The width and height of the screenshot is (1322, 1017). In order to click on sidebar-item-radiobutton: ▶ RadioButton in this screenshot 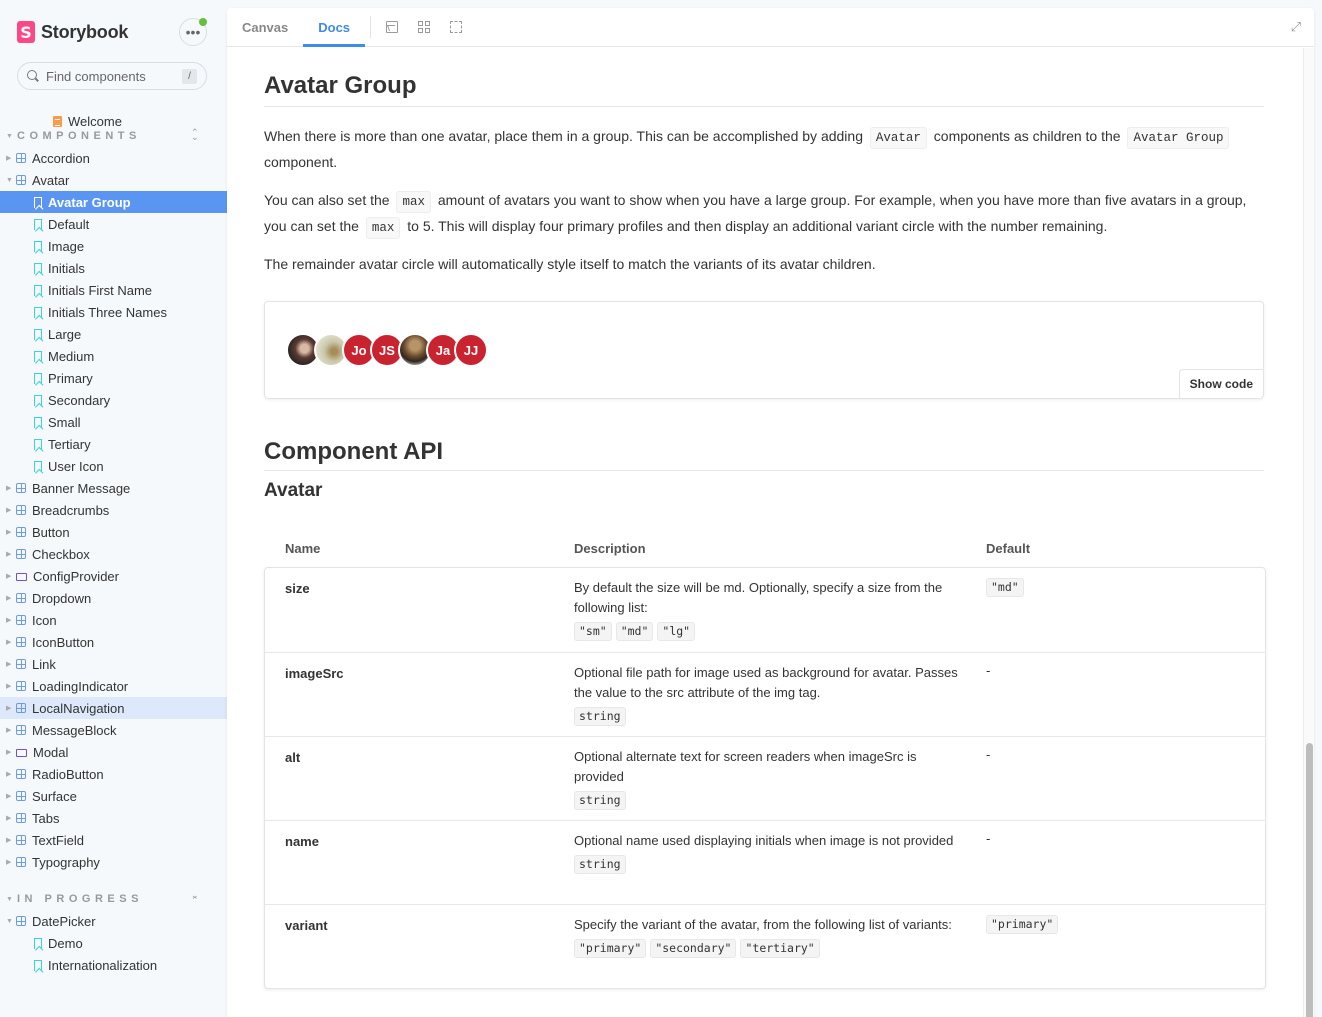, I will do `click(113, 774)`.